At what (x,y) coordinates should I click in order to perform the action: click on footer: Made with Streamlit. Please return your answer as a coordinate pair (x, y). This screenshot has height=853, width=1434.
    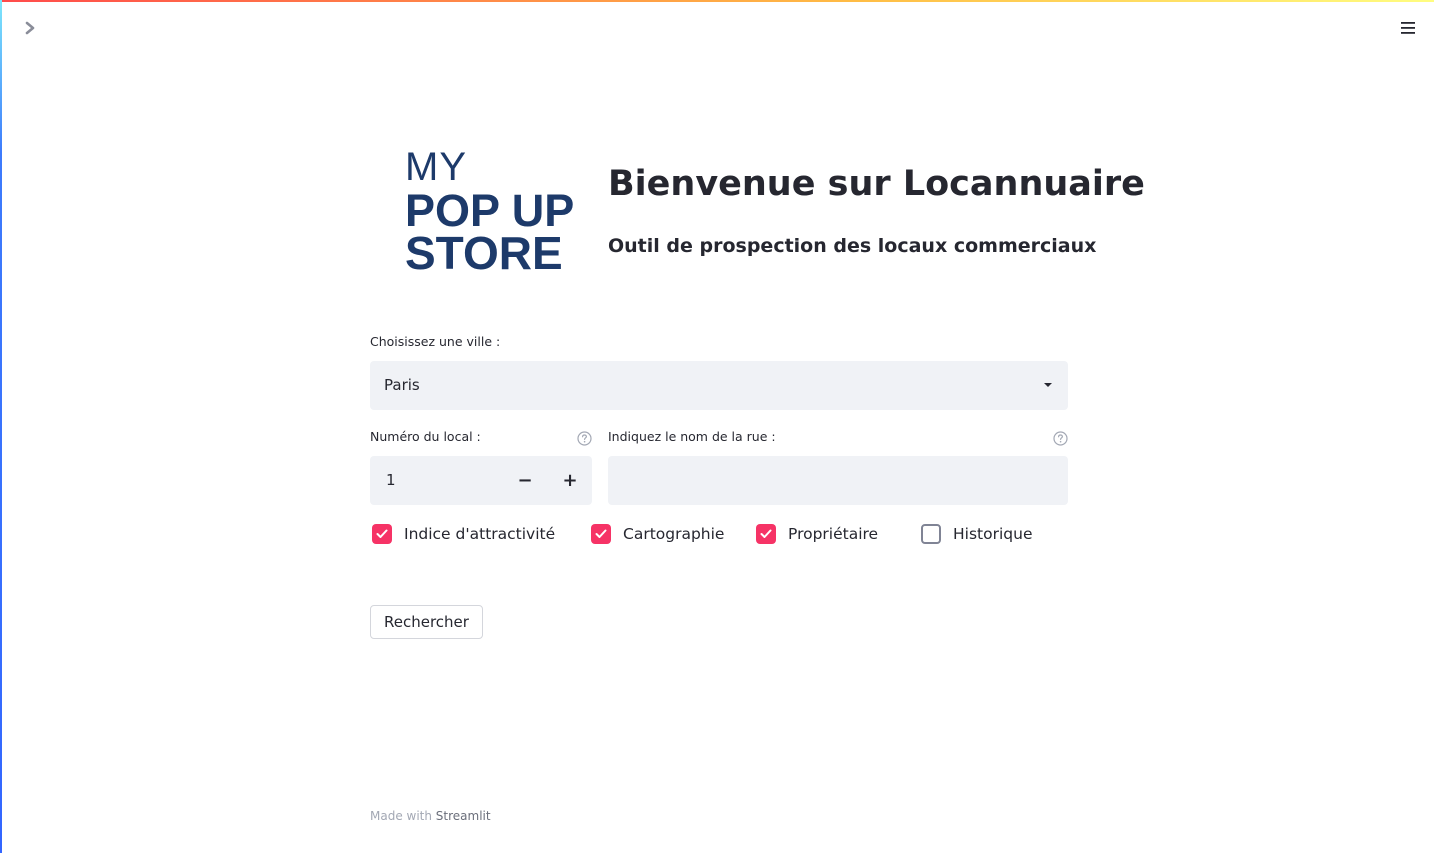
    Looking at the image, I should click on (430, 816).